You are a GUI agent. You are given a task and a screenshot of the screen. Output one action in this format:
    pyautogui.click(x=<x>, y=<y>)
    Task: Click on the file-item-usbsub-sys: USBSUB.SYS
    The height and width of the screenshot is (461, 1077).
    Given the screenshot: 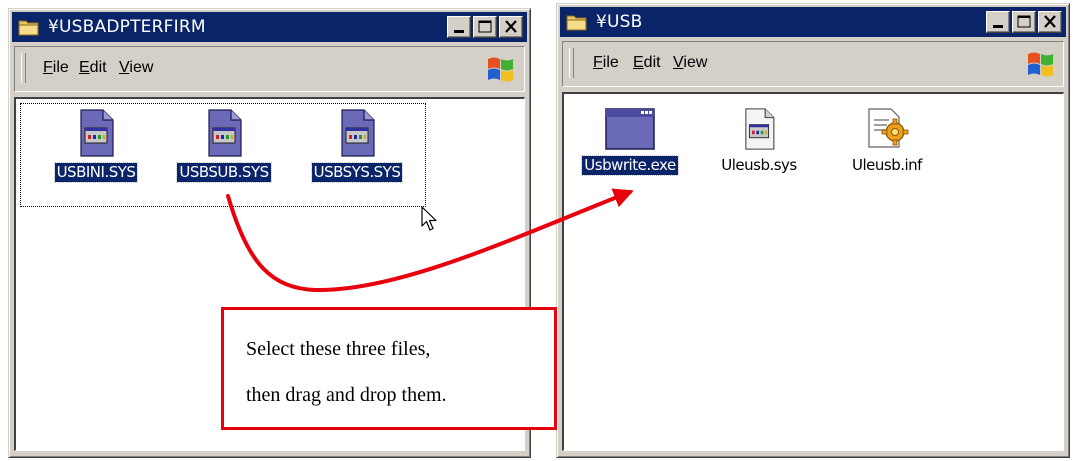 What is the action you would take?
    pyautogui.click(x=224, y=146)
    